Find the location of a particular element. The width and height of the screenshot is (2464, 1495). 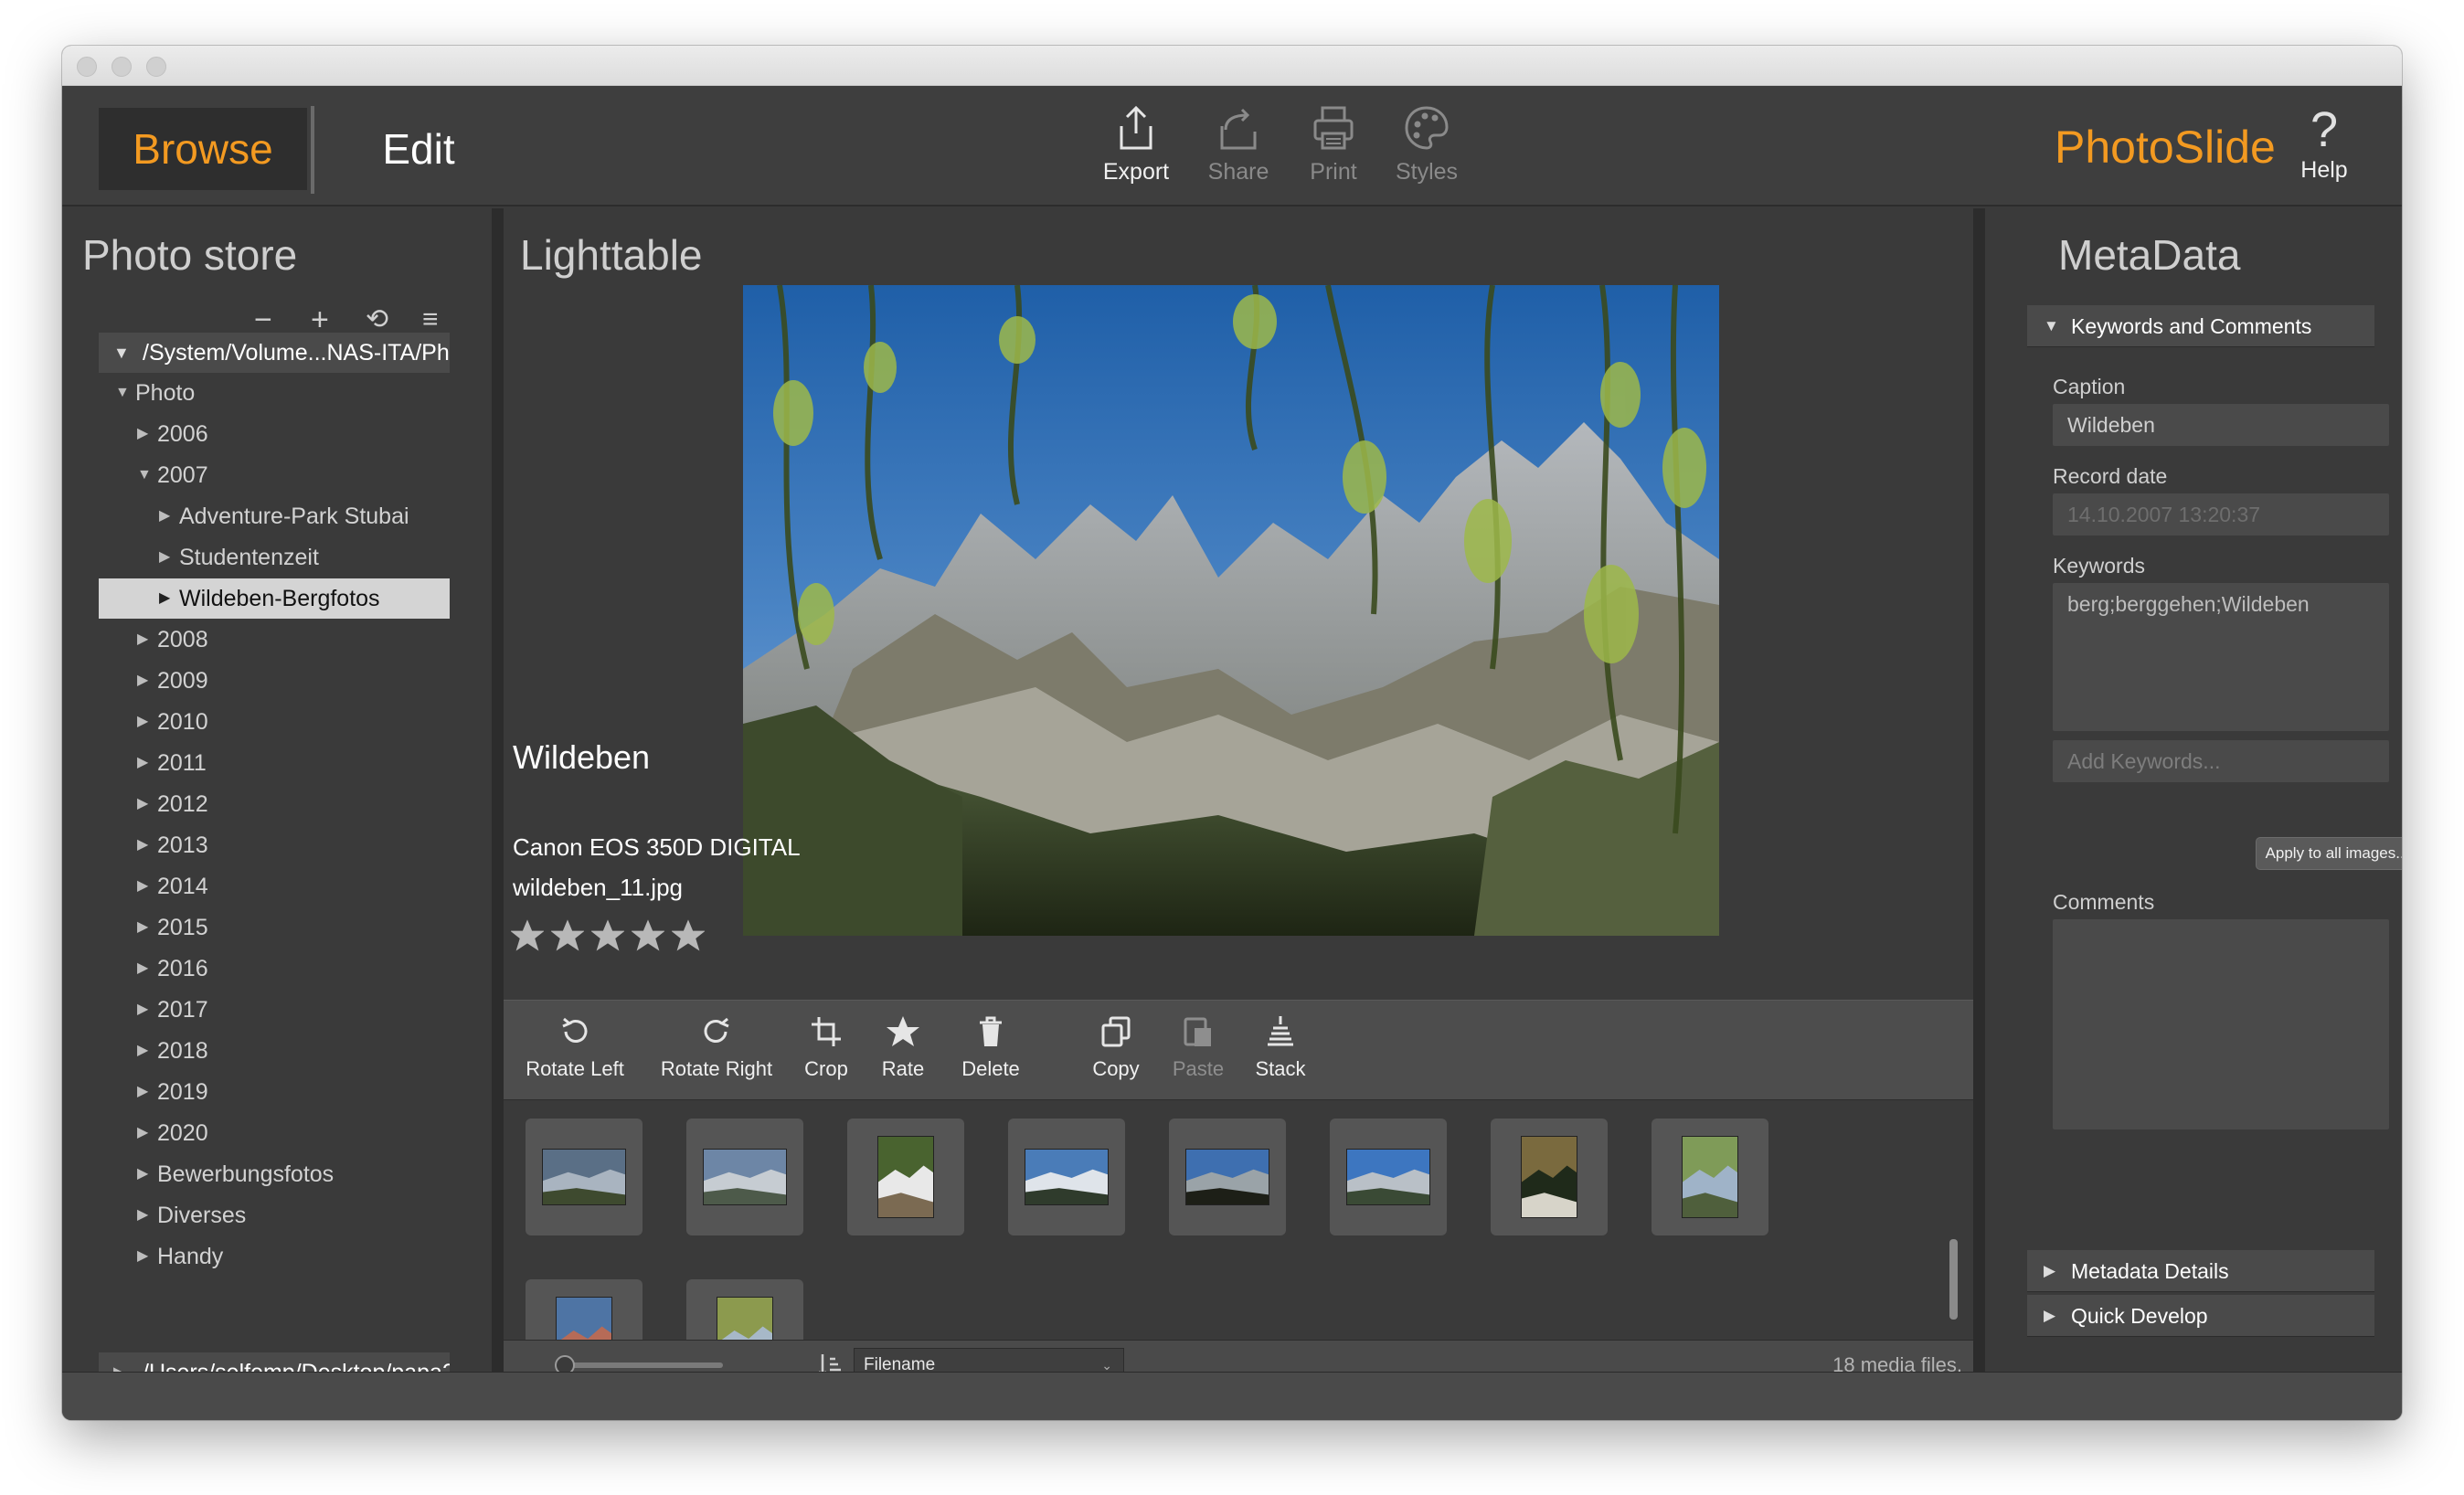

tree-item: ▶ 2011 is located at coordinates (274, 763).